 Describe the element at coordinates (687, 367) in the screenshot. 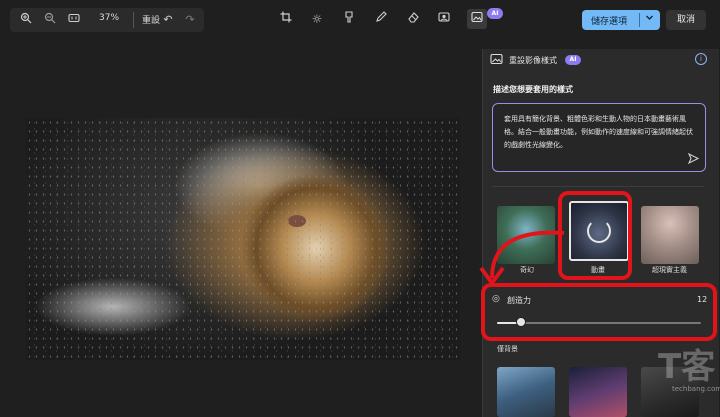

I see `watermark-logo: T客` at that location.